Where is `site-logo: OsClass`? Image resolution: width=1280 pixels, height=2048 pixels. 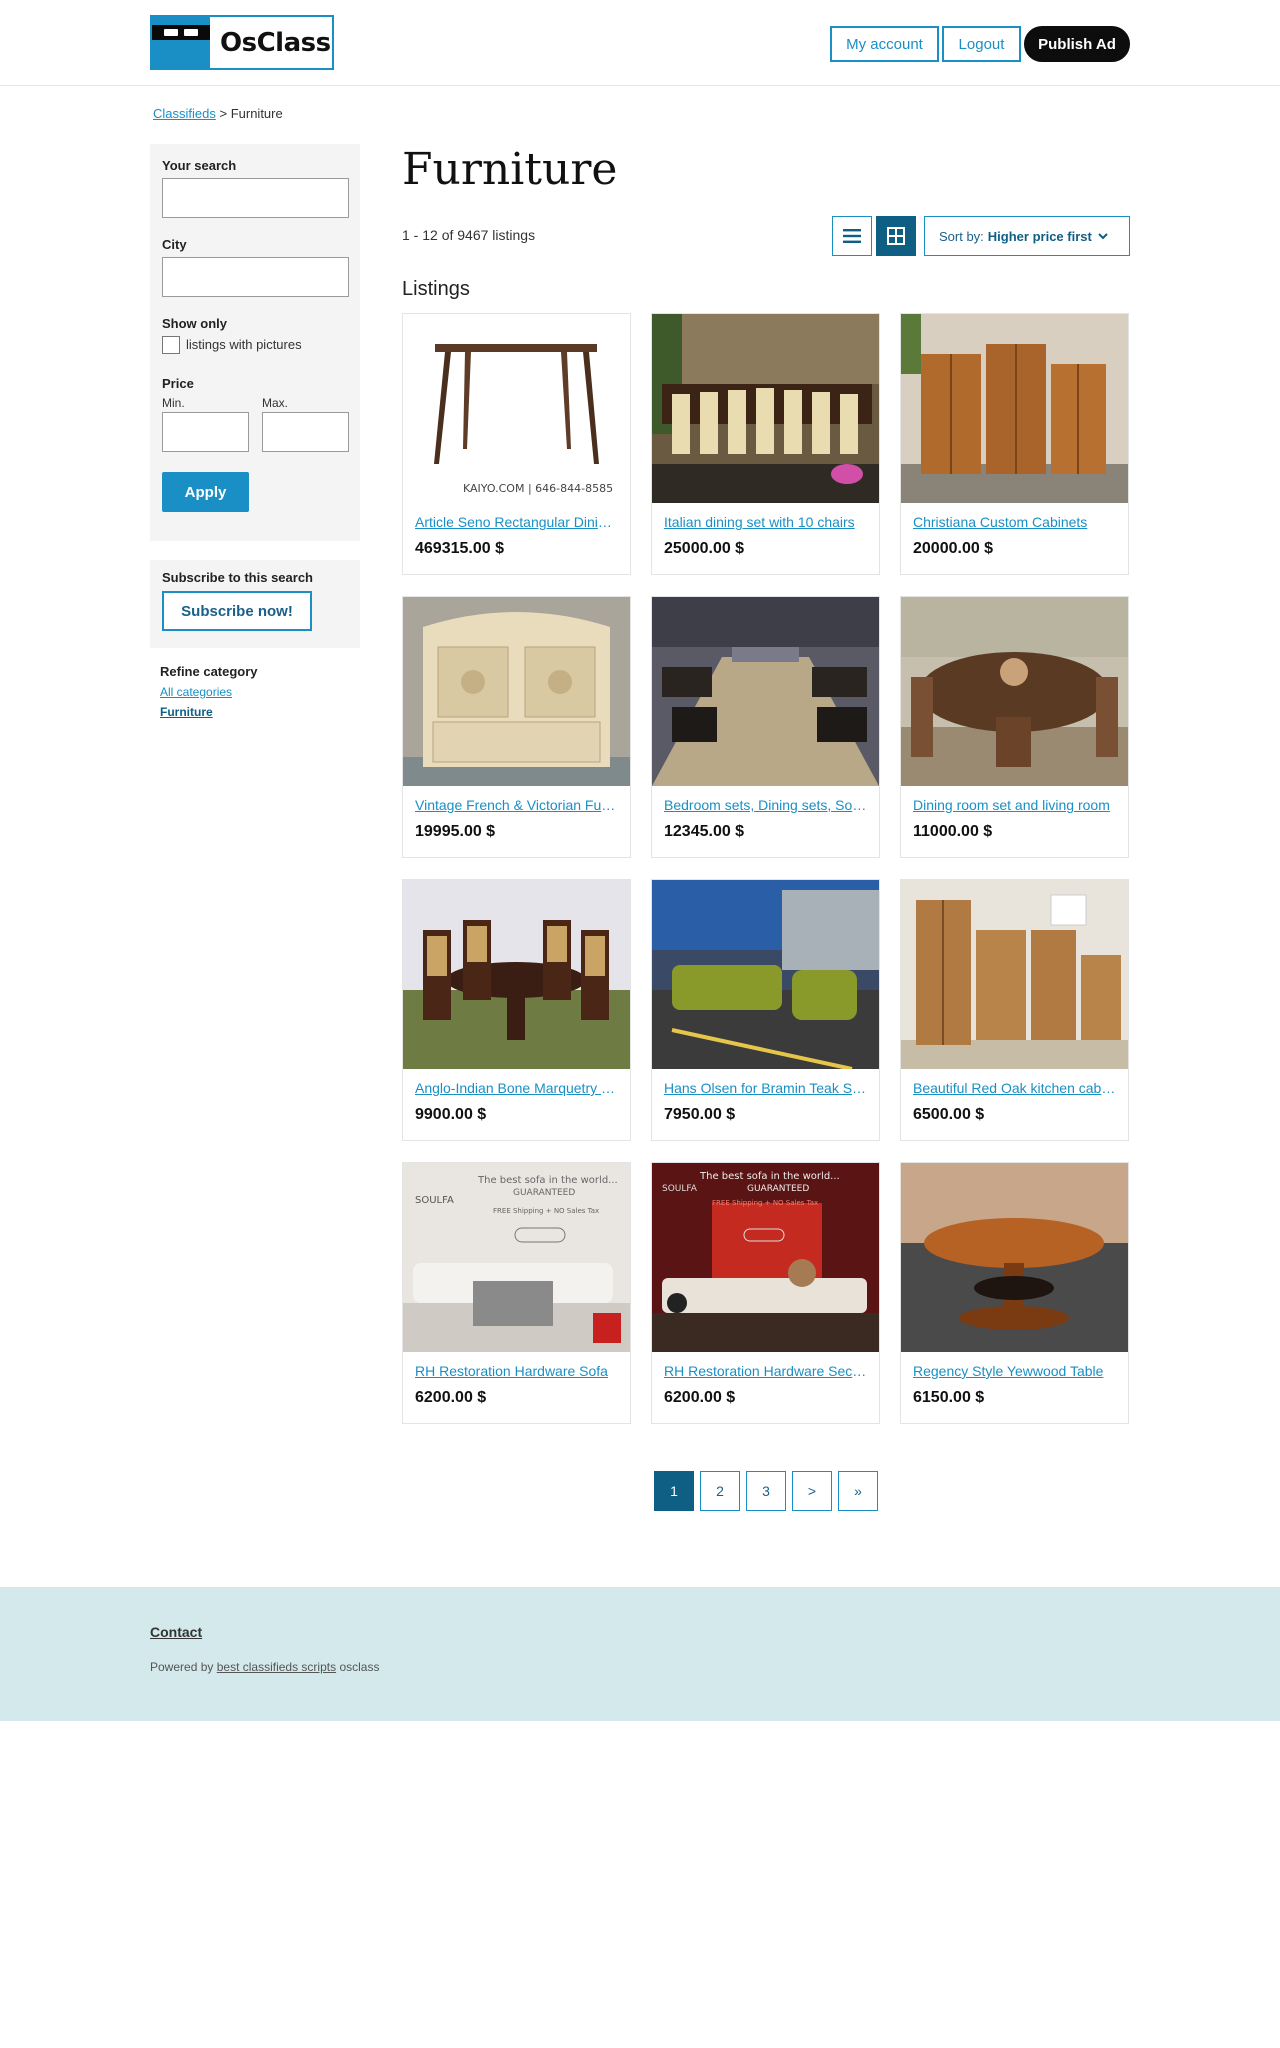 site-logo: OsClass is located at coordinates (242, 42).